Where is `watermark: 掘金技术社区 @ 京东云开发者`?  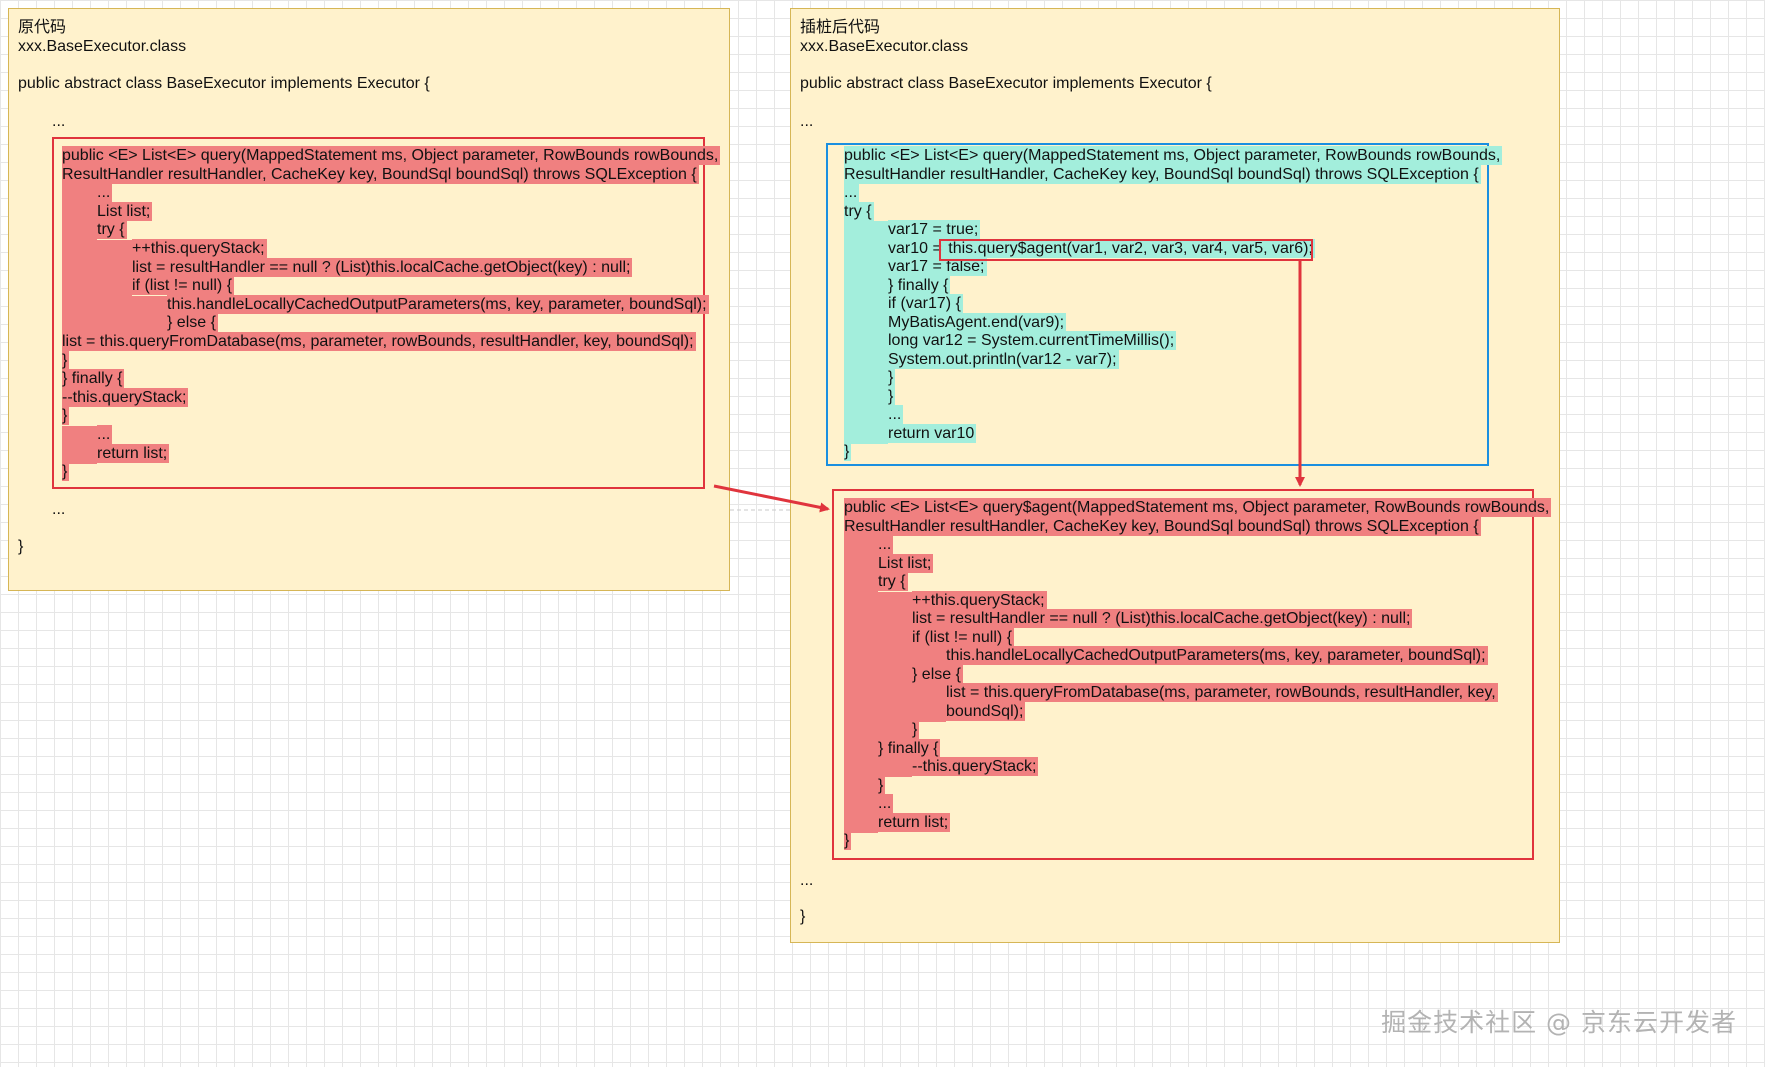
watermark: 掘金技术社区 @ 京东云开发者 is located at coordinates (1559, 1022).